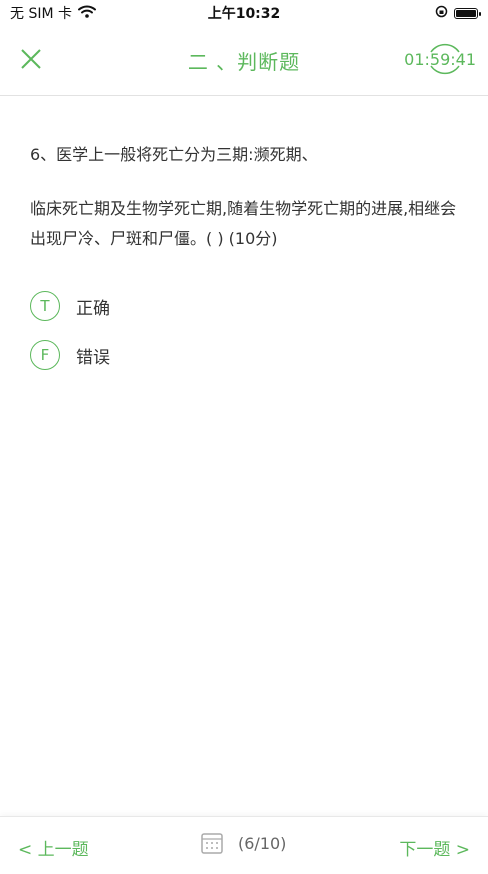 Image resolution: width=488 pixels, height=874 pixels. I want to click on option-label: 错误, so click(93, 357).